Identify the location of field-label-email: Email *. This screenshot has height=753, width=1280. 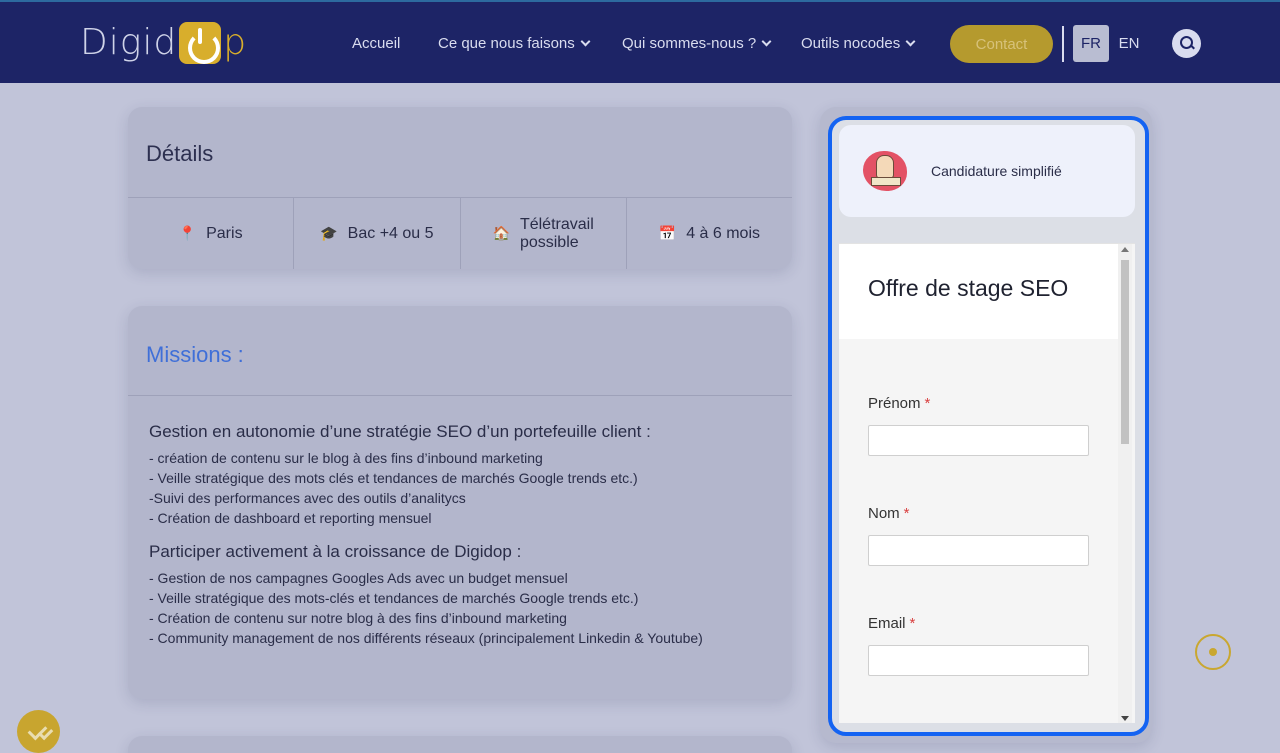
(892, 623).